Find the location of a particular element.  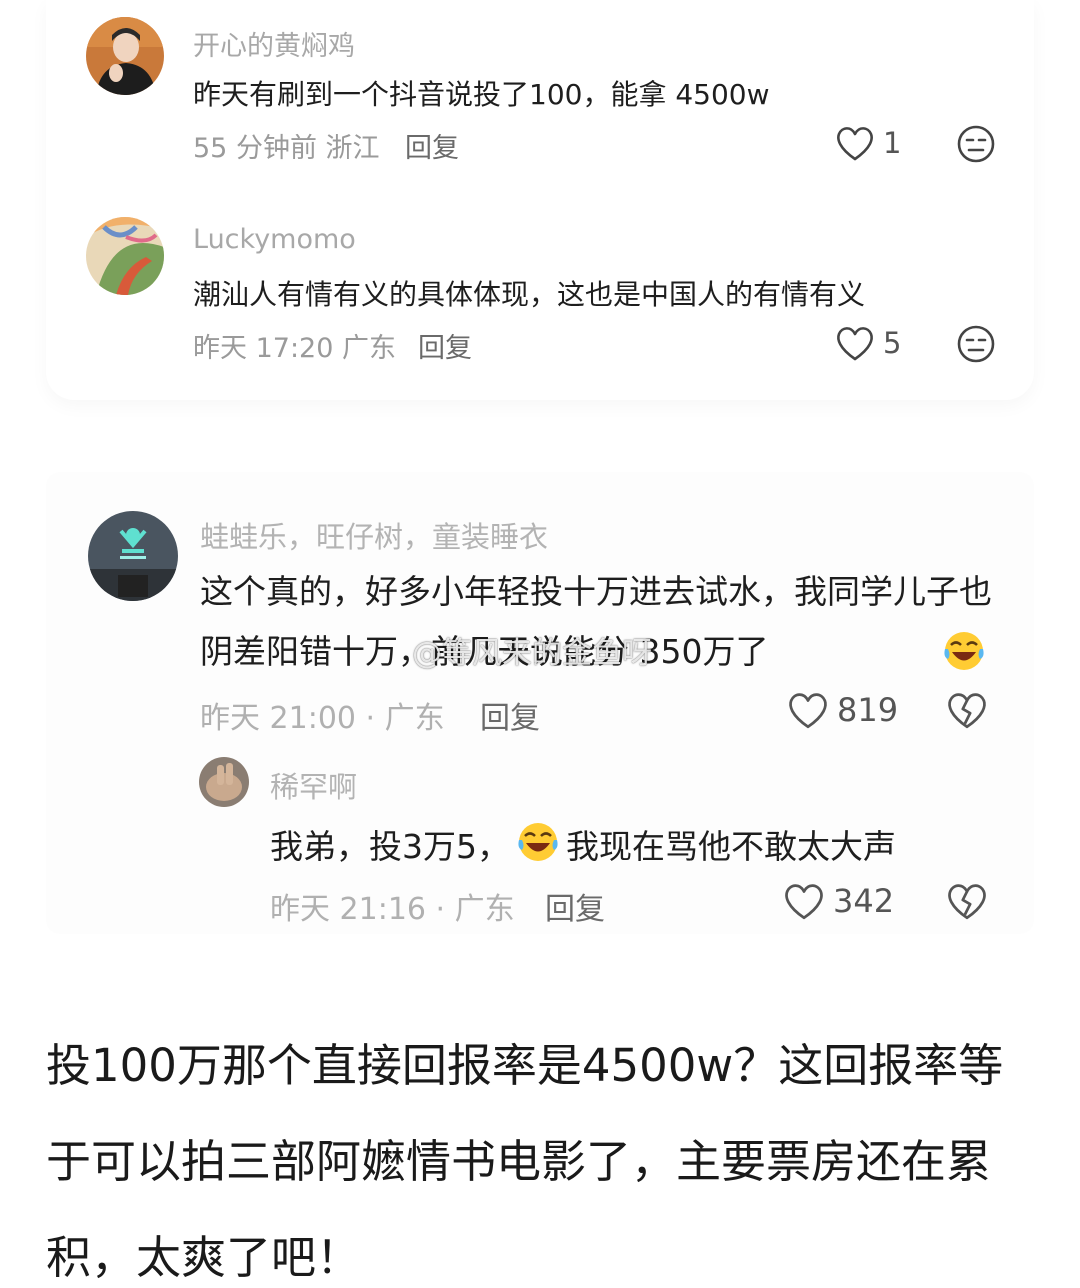

person-avatar-icon is located at coordinates (125, 56).